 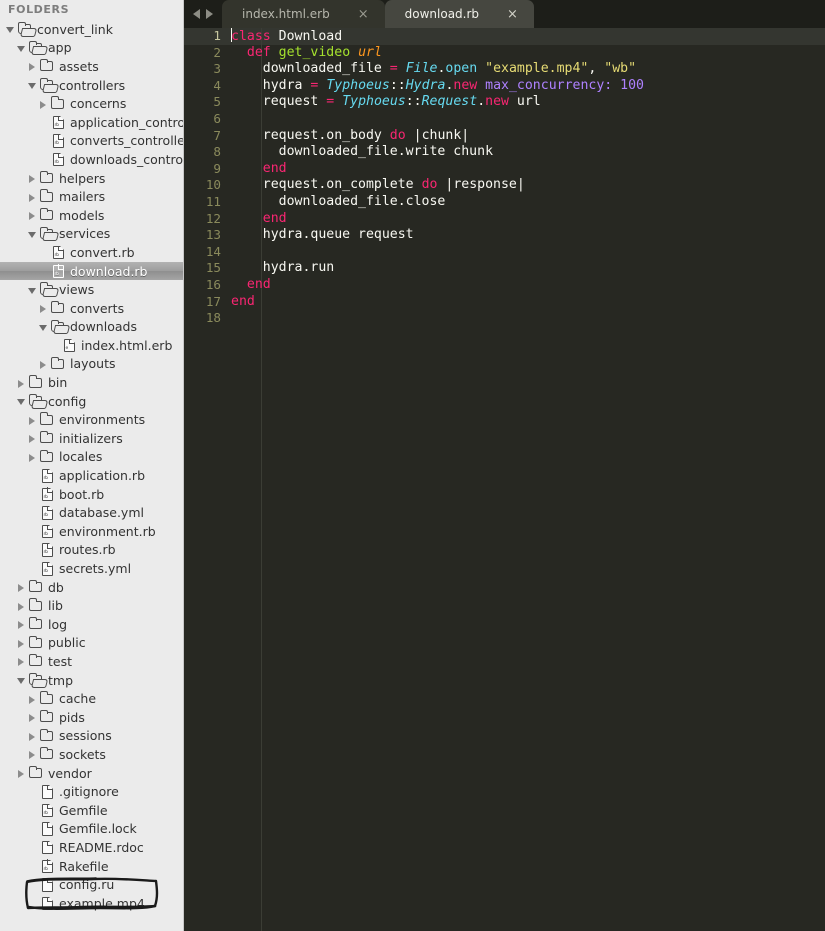 I want to click on tree-item-views: views, so click(x=91, y=289).